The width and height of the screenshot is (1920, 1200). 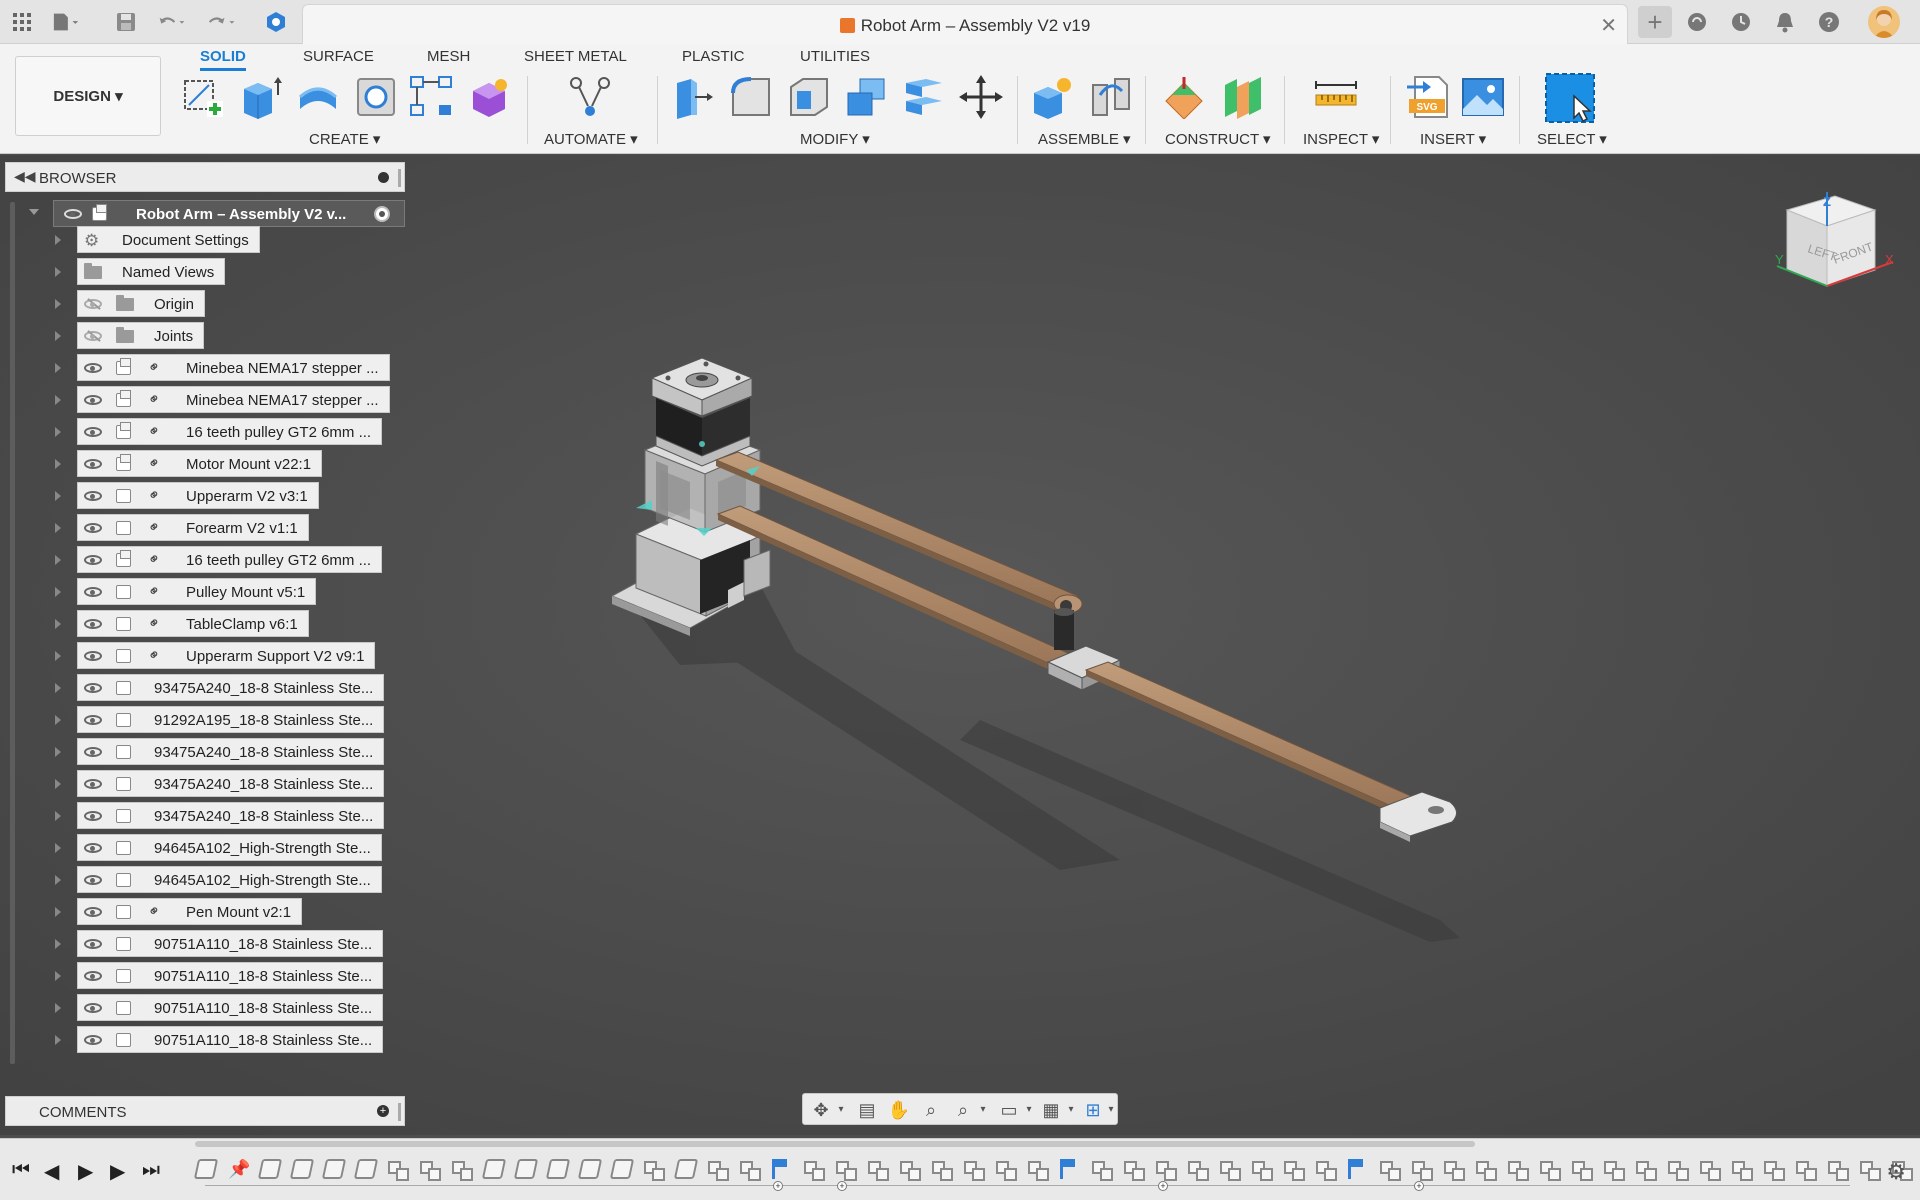 What do you see at coordinates (199, 463) in the screenshot?
I see `browser-node: ⚭ Motor Mount v22:1` at bounding box center [199, 463].